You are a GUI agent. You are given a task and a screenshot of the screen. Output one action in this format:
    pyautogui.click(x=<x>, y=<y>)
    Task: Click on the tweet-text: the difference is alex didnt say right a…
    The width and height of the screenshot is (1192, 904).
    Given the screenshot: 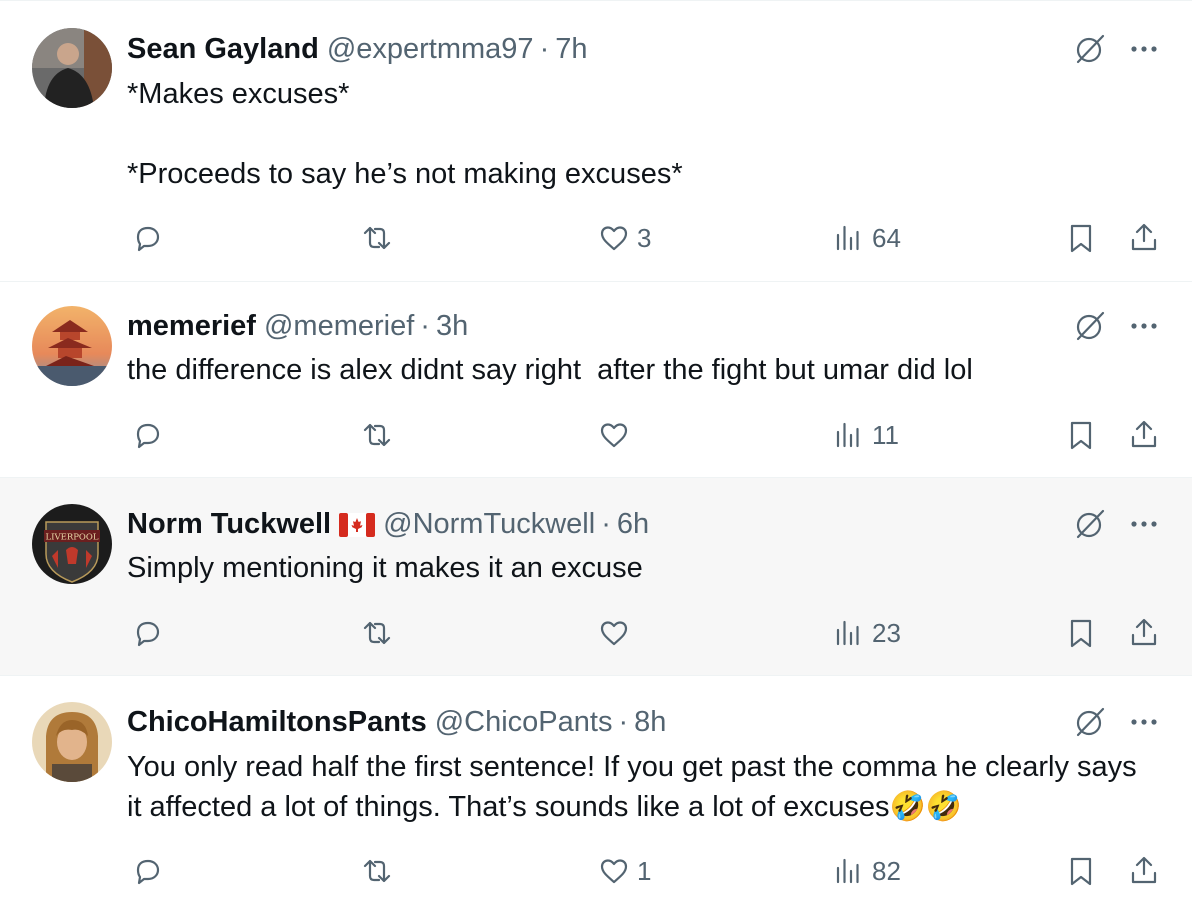 What is the action you would take?
    pyautogui.click(x=550, y=370)
    